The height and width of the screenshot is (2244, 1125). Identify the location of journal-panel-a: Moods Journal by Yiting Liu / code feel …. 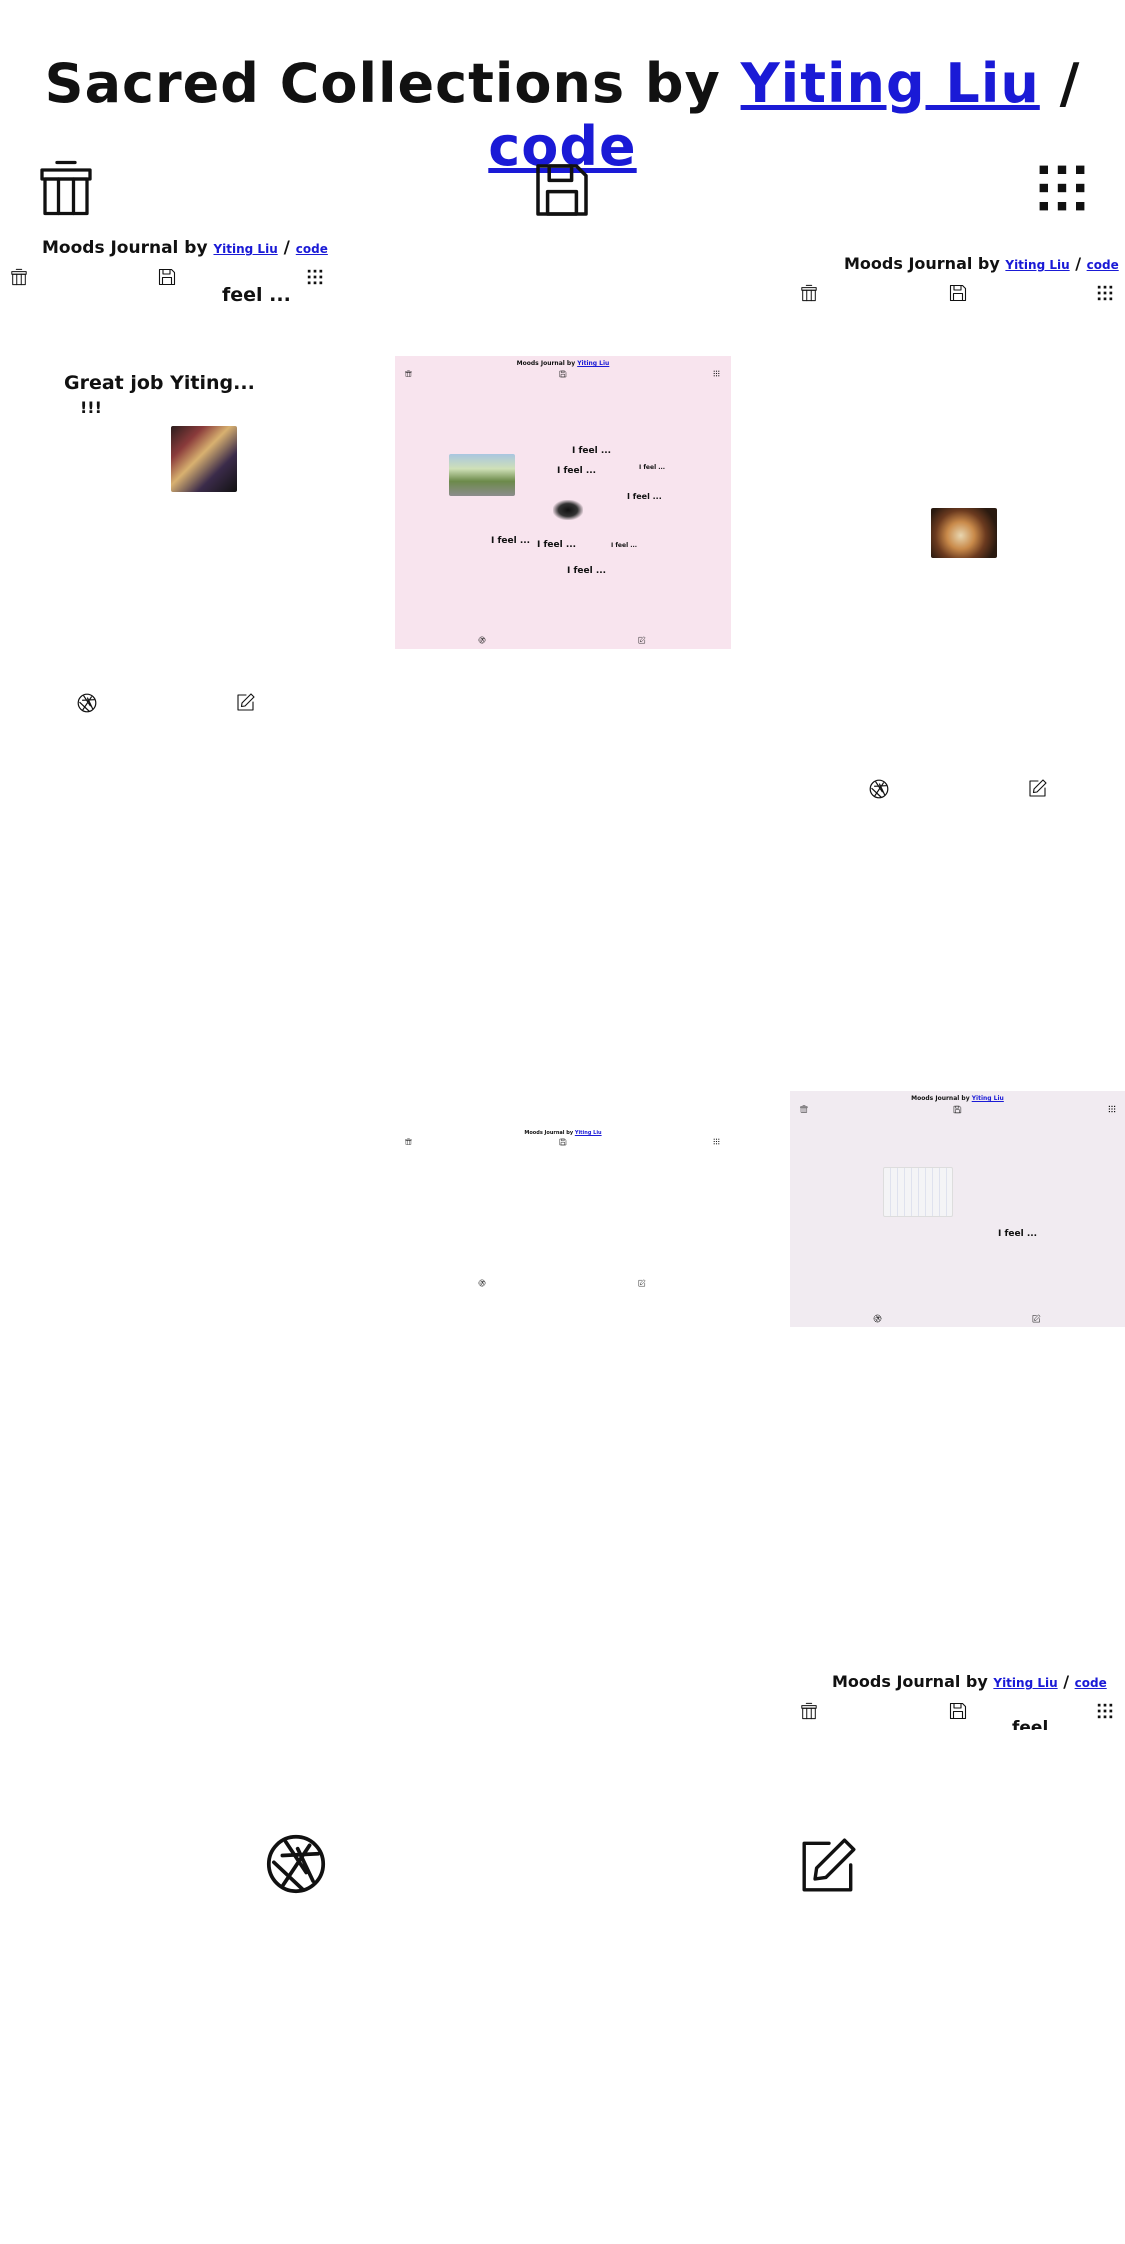
(167, 480).